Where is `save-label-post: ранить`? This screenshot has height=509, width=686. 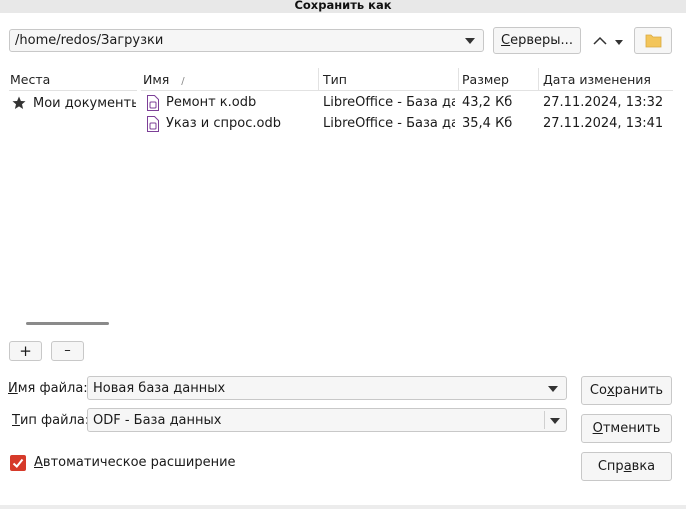
save-label-post: ранить is located at coordinates (639, 390).